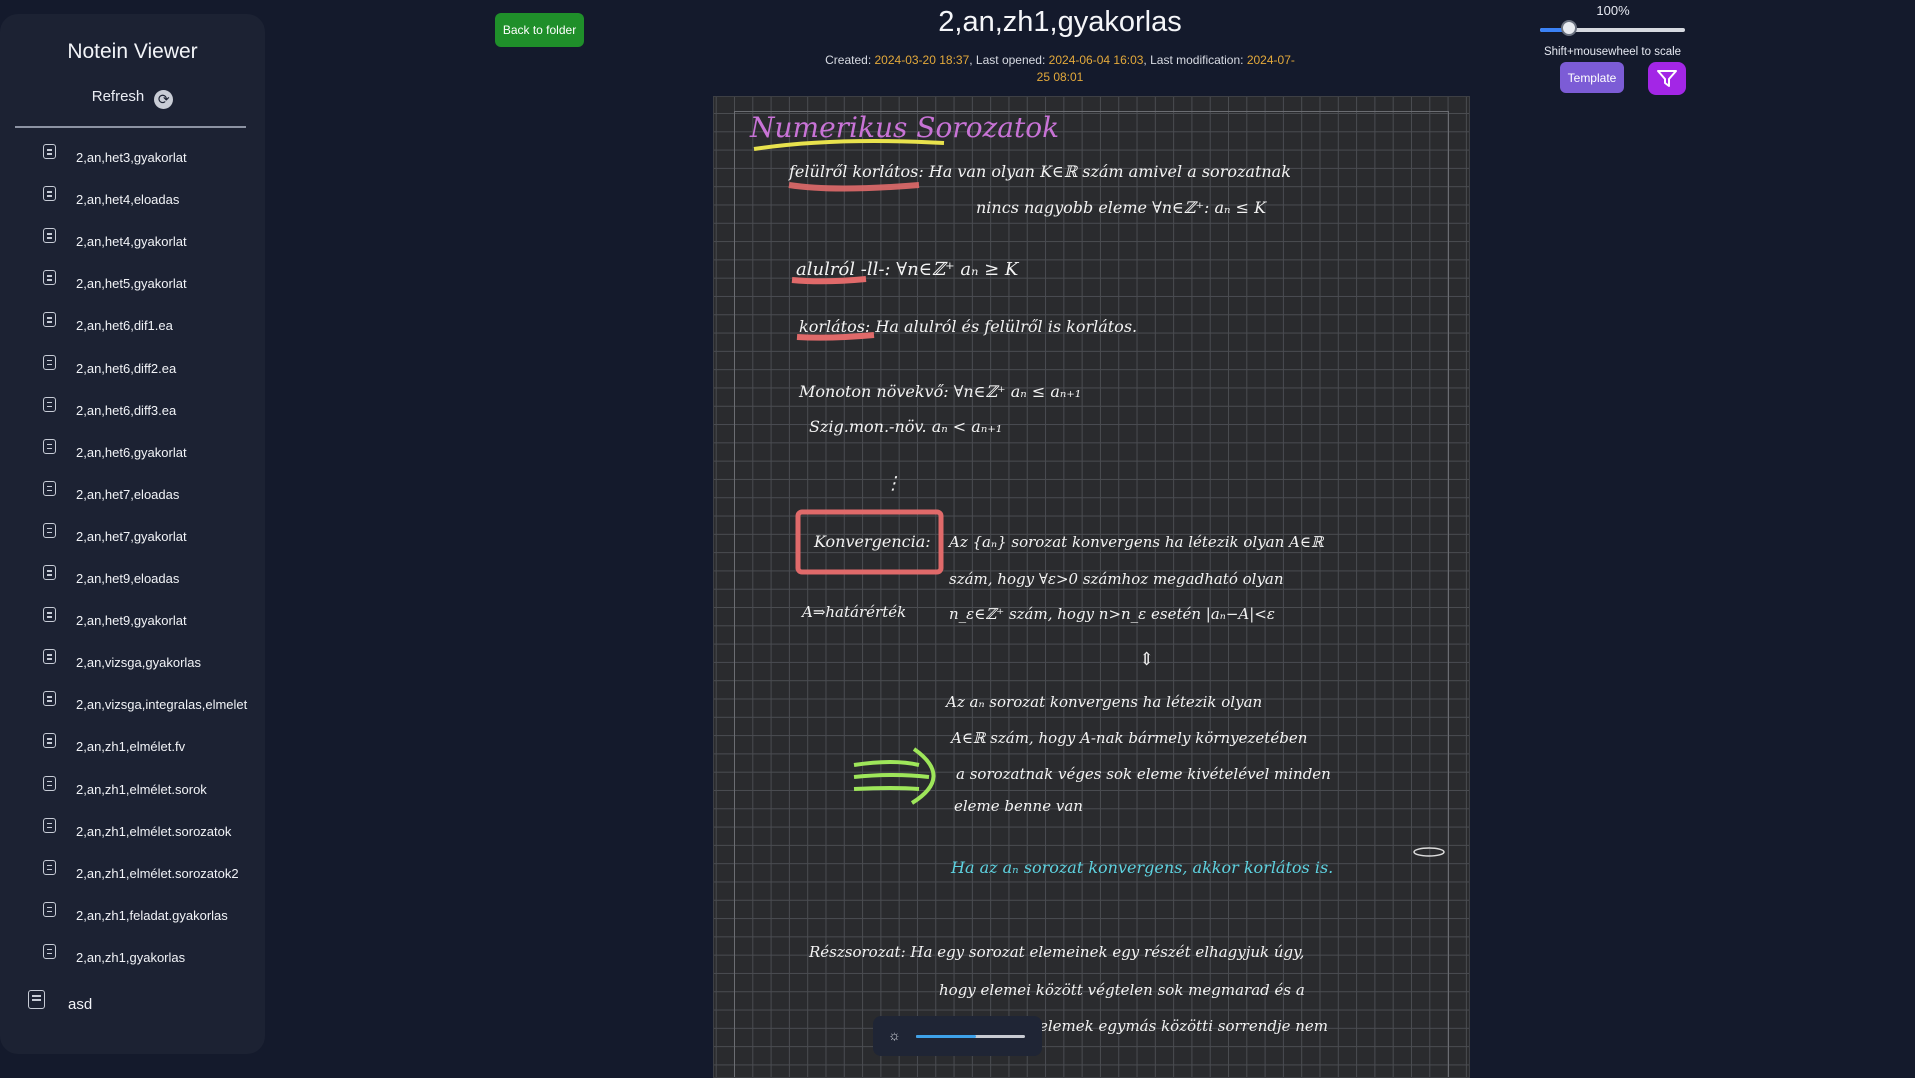 The width and height of the screenshot is (1915, 1078). What do you see at coordinates (905, 426) in the screenshot?
I see `note-line: Szig.mon.-növ. aₙ < aₙ₊₁` at bounding box center [905, 426].